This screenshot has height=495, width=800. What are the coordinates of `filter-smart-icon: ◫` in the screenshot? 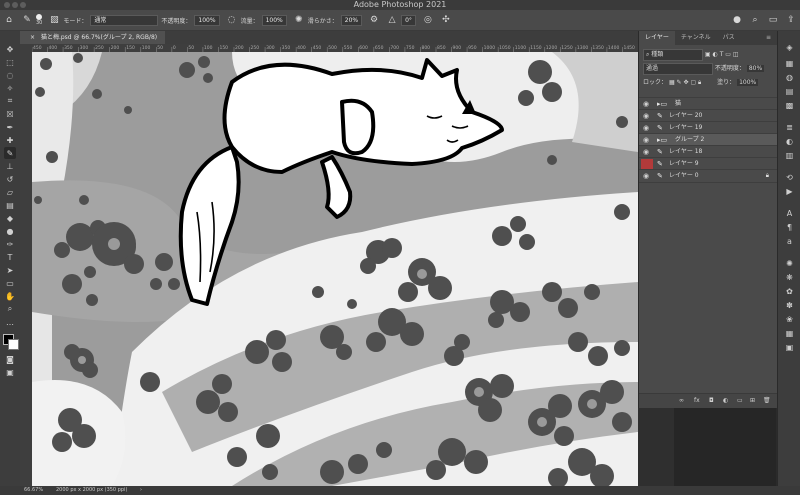 It's located at (736, 54).